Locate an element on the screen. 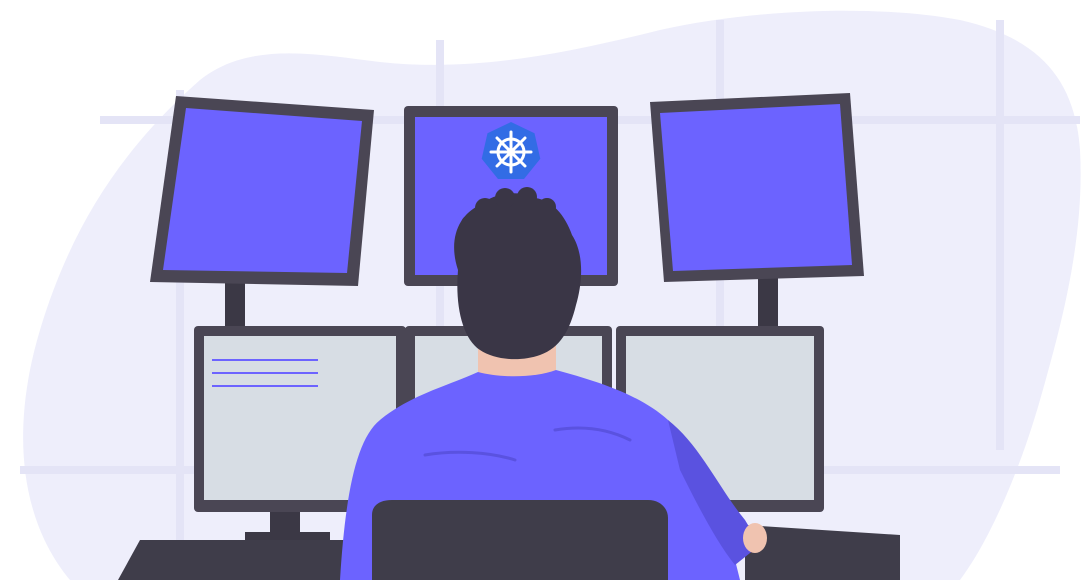 The height and width of the screenshot is (580, 1082). upper-left-monitor is located at coordinates (262, 191).